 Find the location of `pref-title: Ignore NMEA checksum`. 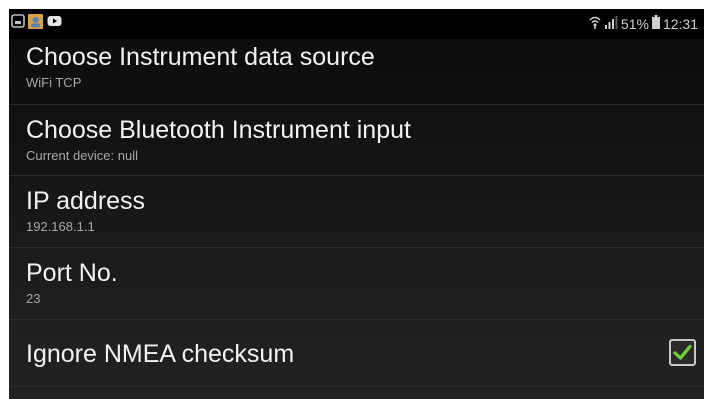

pref-title: Ignore NMEA checksum is located at coordinates (160, 354).